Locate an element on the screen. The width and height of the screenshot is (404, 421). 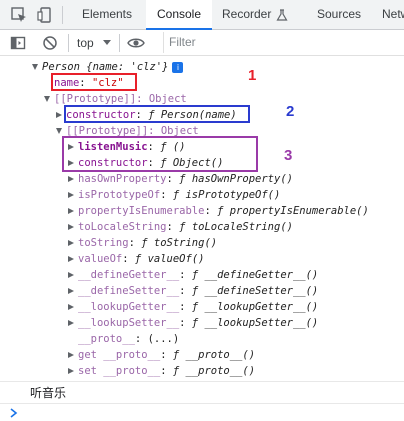
inspect-element-icon is located at coordinates (19, 15).